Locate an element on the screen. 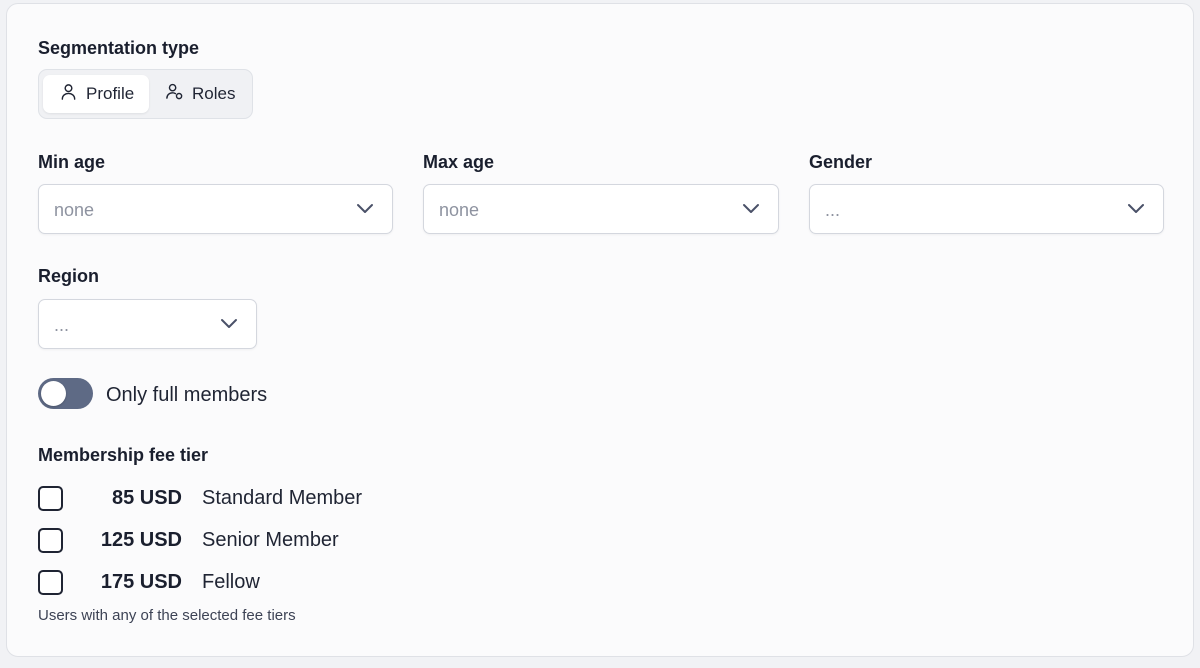  fee-tier-label: Membership fee tier is located at coordinates (123, 455).